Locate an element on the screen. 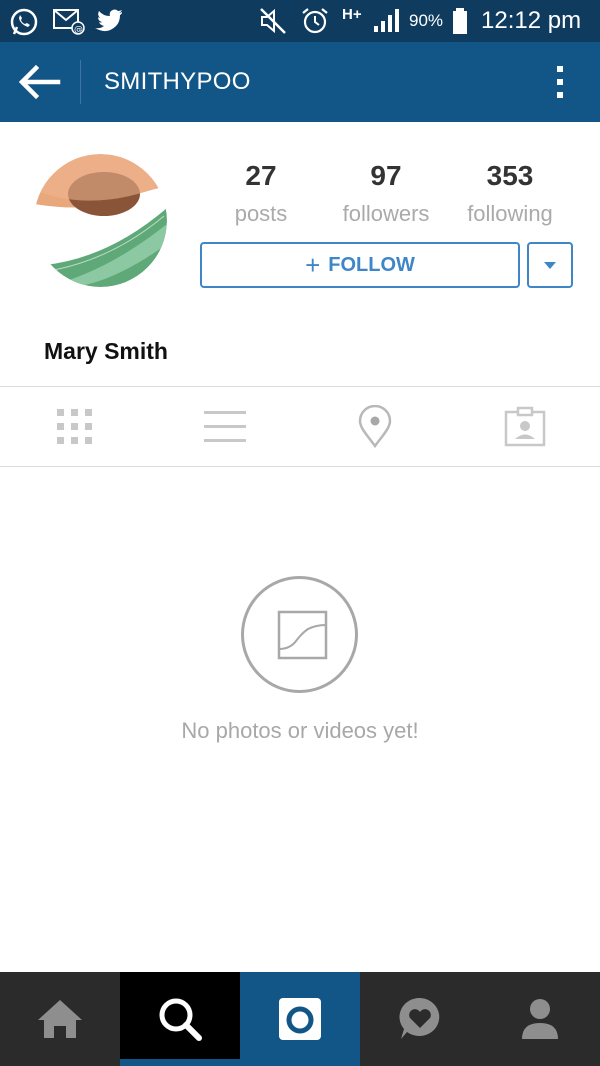 This screenshot has height=1066, width=600. back-button is located at coordinates (40, 82).